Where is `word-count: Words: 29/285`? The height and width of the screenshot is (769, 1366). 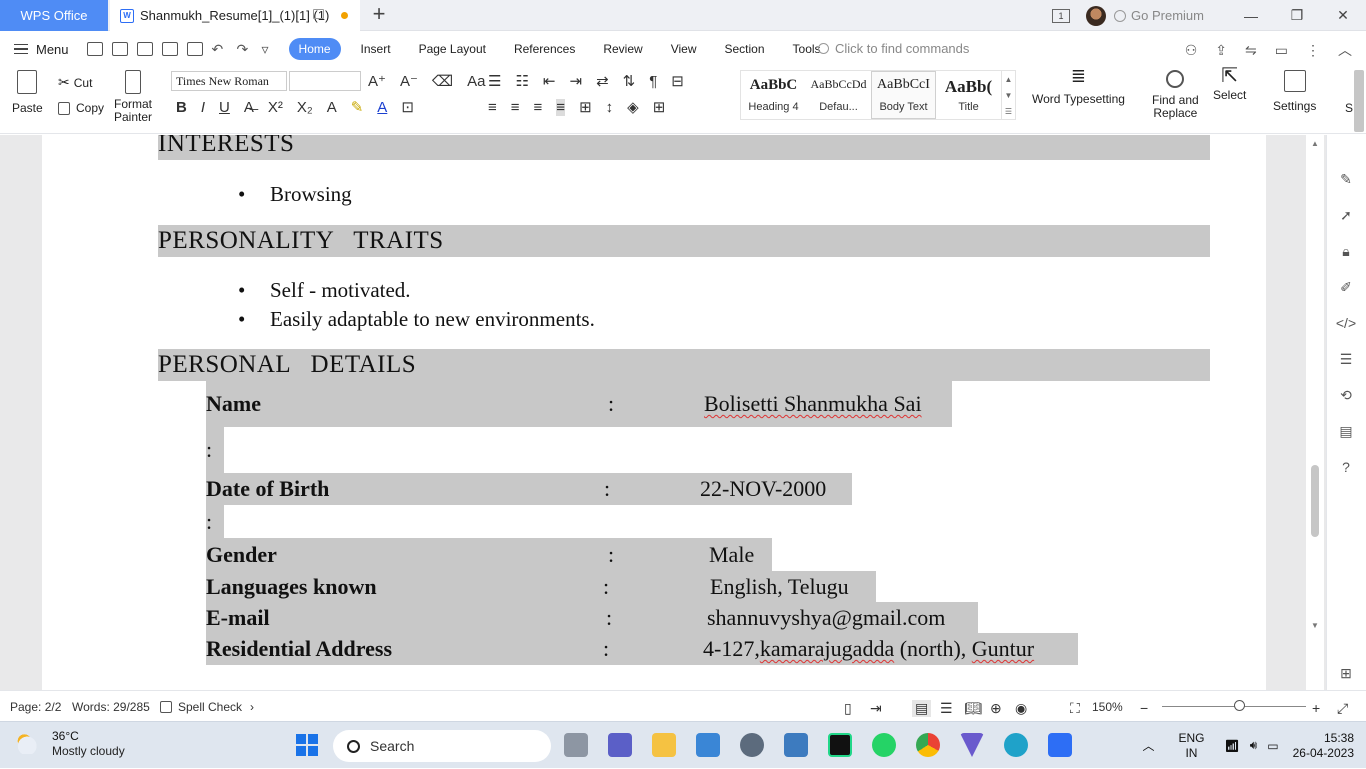 word-count: Words: 29/285 is located at coordinates (111, 707).